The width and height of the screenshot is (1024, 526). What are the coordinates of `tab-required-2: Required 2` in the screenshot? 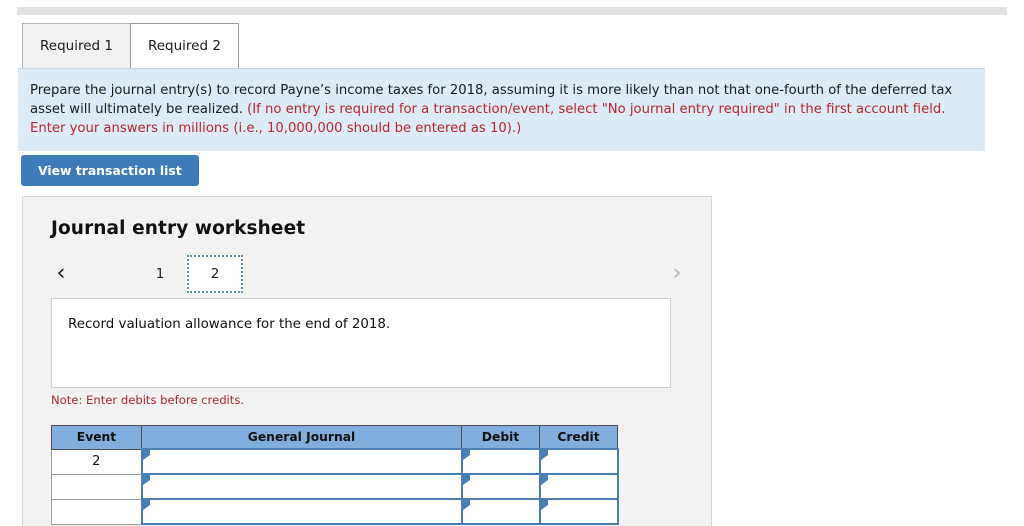 It's located at (184, 45).